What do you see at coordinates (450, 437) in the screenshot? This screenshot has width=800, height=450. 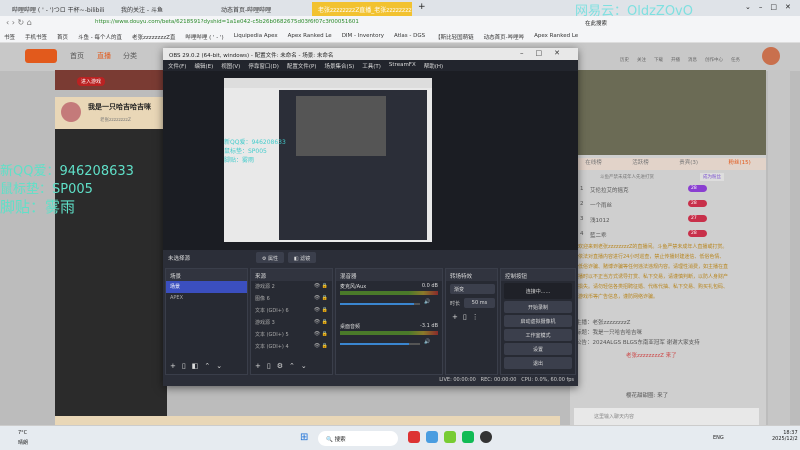 I see `nvidia-icon` at bounding box center [450, 437].